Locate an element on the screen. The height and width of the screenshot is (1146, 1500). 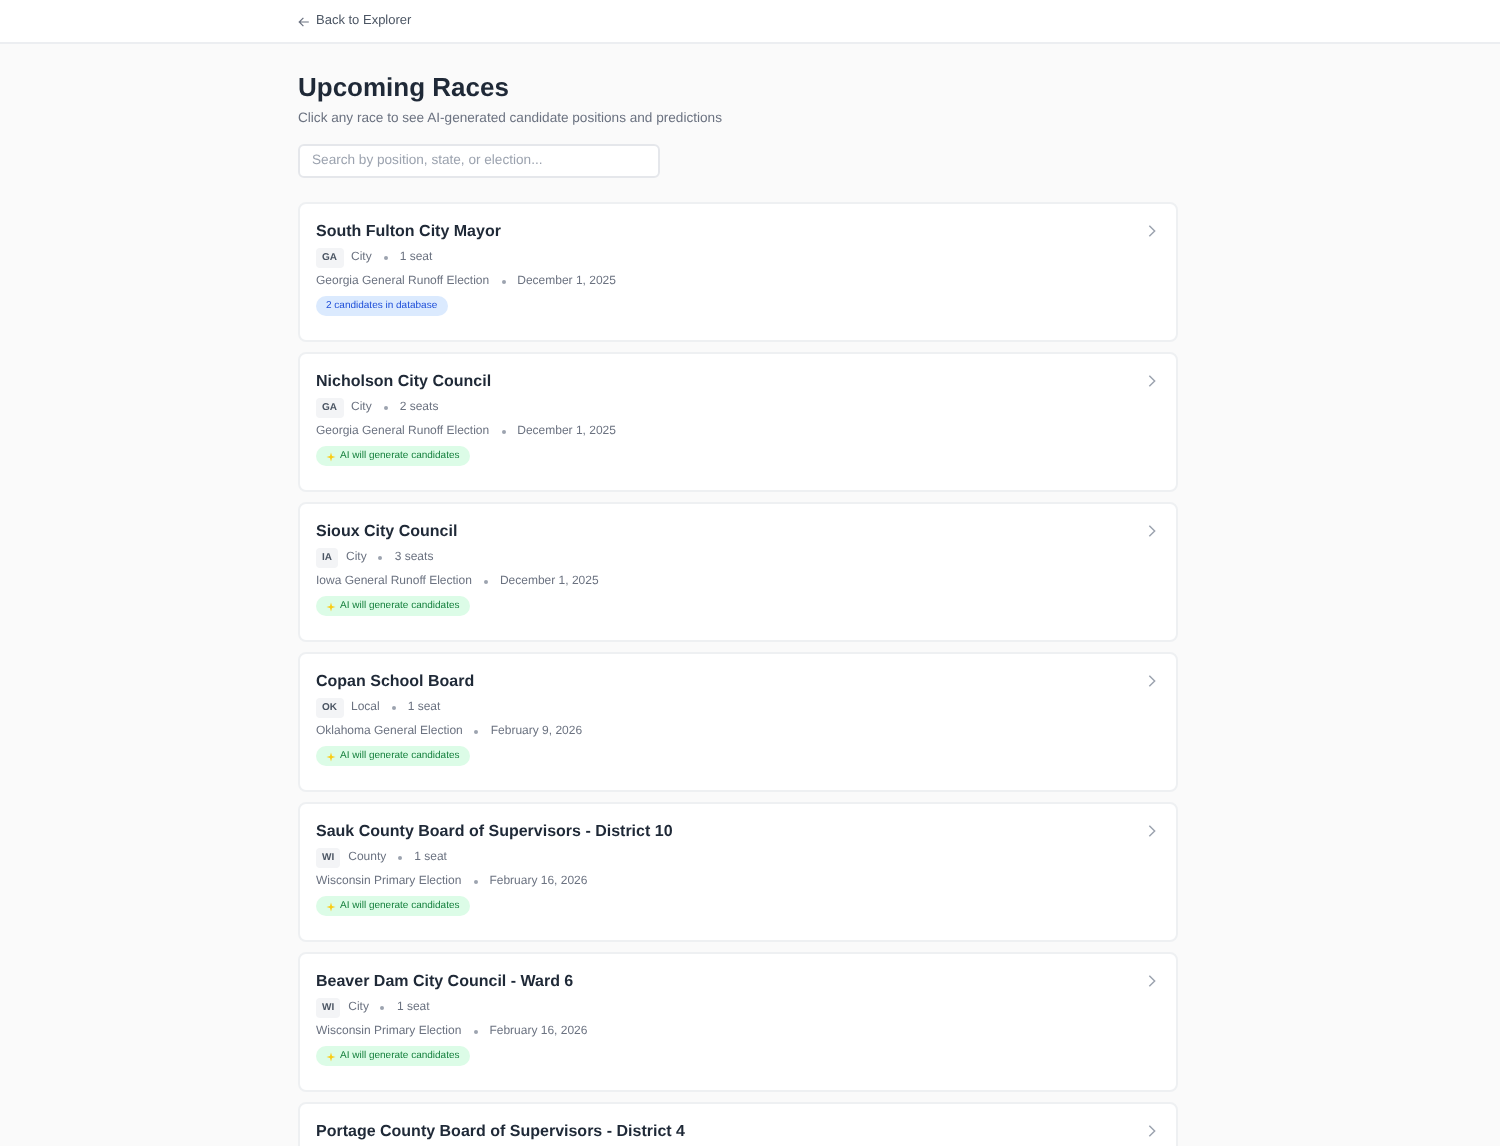
race-name: South Fulton City Mayor is located at coordinates (408, 231).